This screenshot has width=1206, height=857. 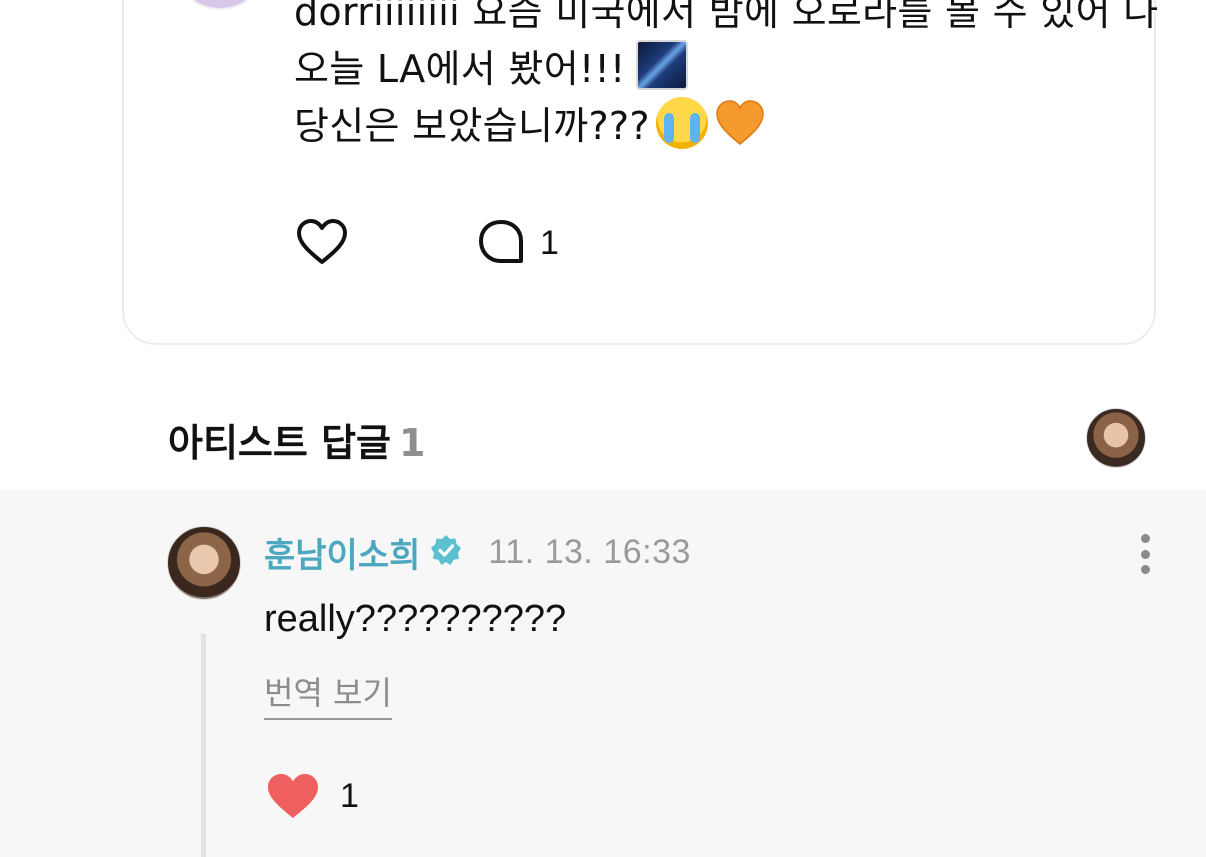 I want to click on reply-author-avatar, so click(x=204, y=563).